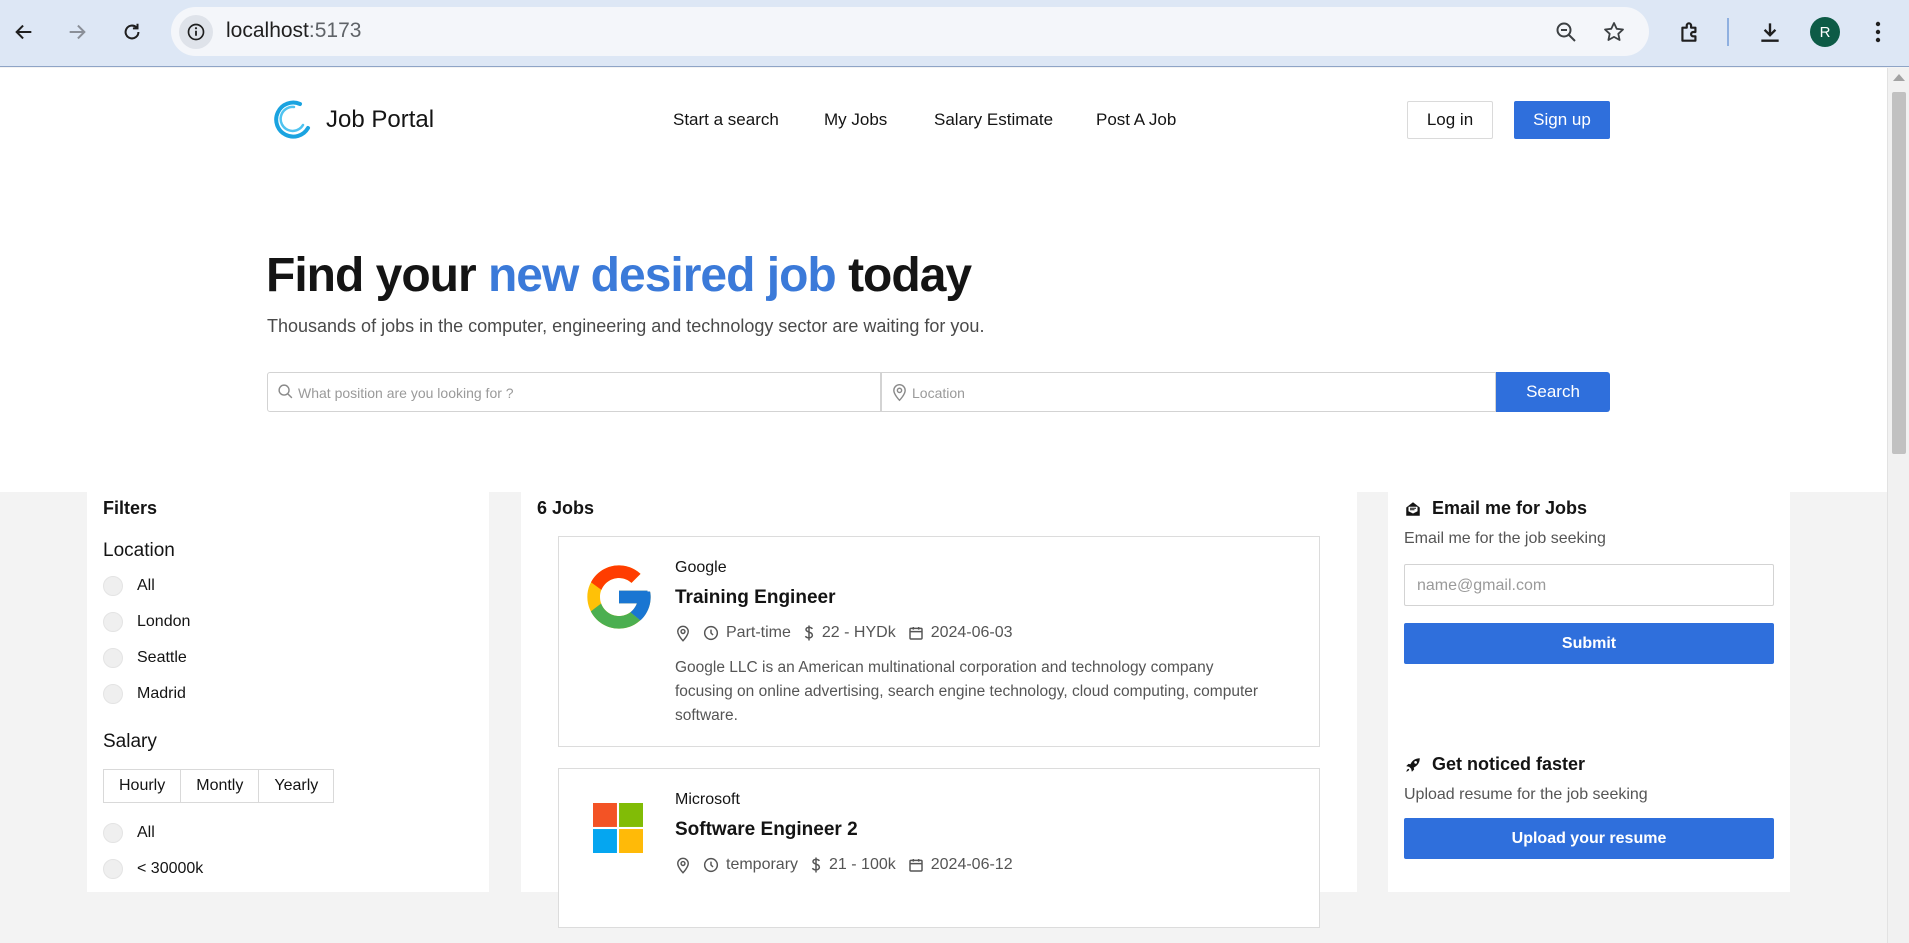 This screenshot has height=943, width=1909. Describe the element at coordinates (1553, 392) in the screenshot. I see `search-button: Search` at that location.